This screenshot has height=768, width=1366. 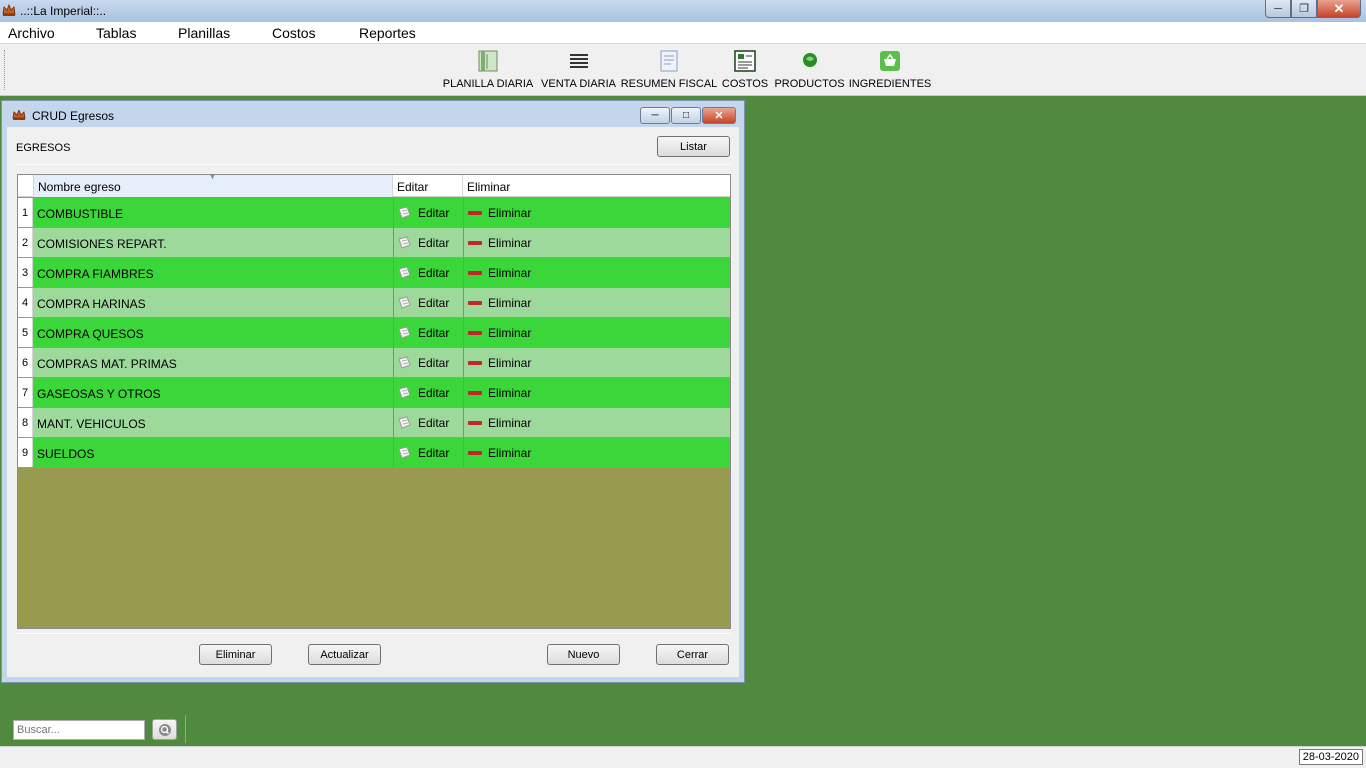 I want to click on status-date: 28-03-2020, so click(x=1330, y=757).